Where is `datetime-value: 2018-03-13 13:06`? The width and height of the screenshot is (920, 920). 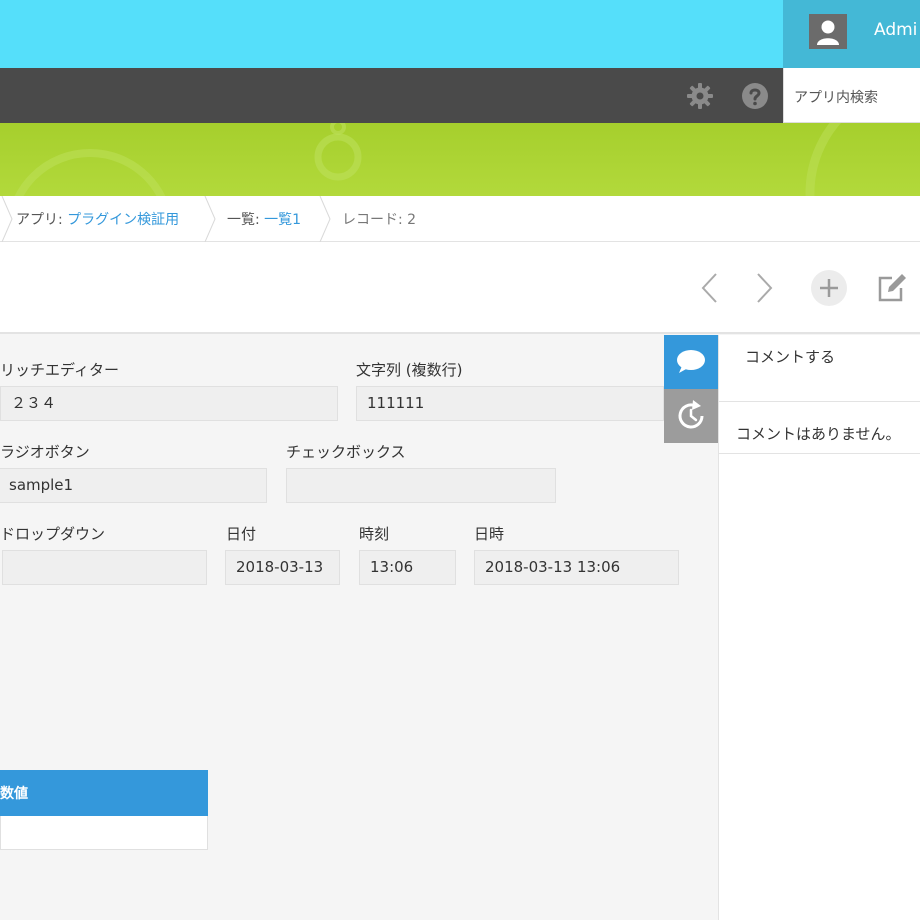
datetime-value: 2018-03-13 13:06 is located at coordinates (576, 567).